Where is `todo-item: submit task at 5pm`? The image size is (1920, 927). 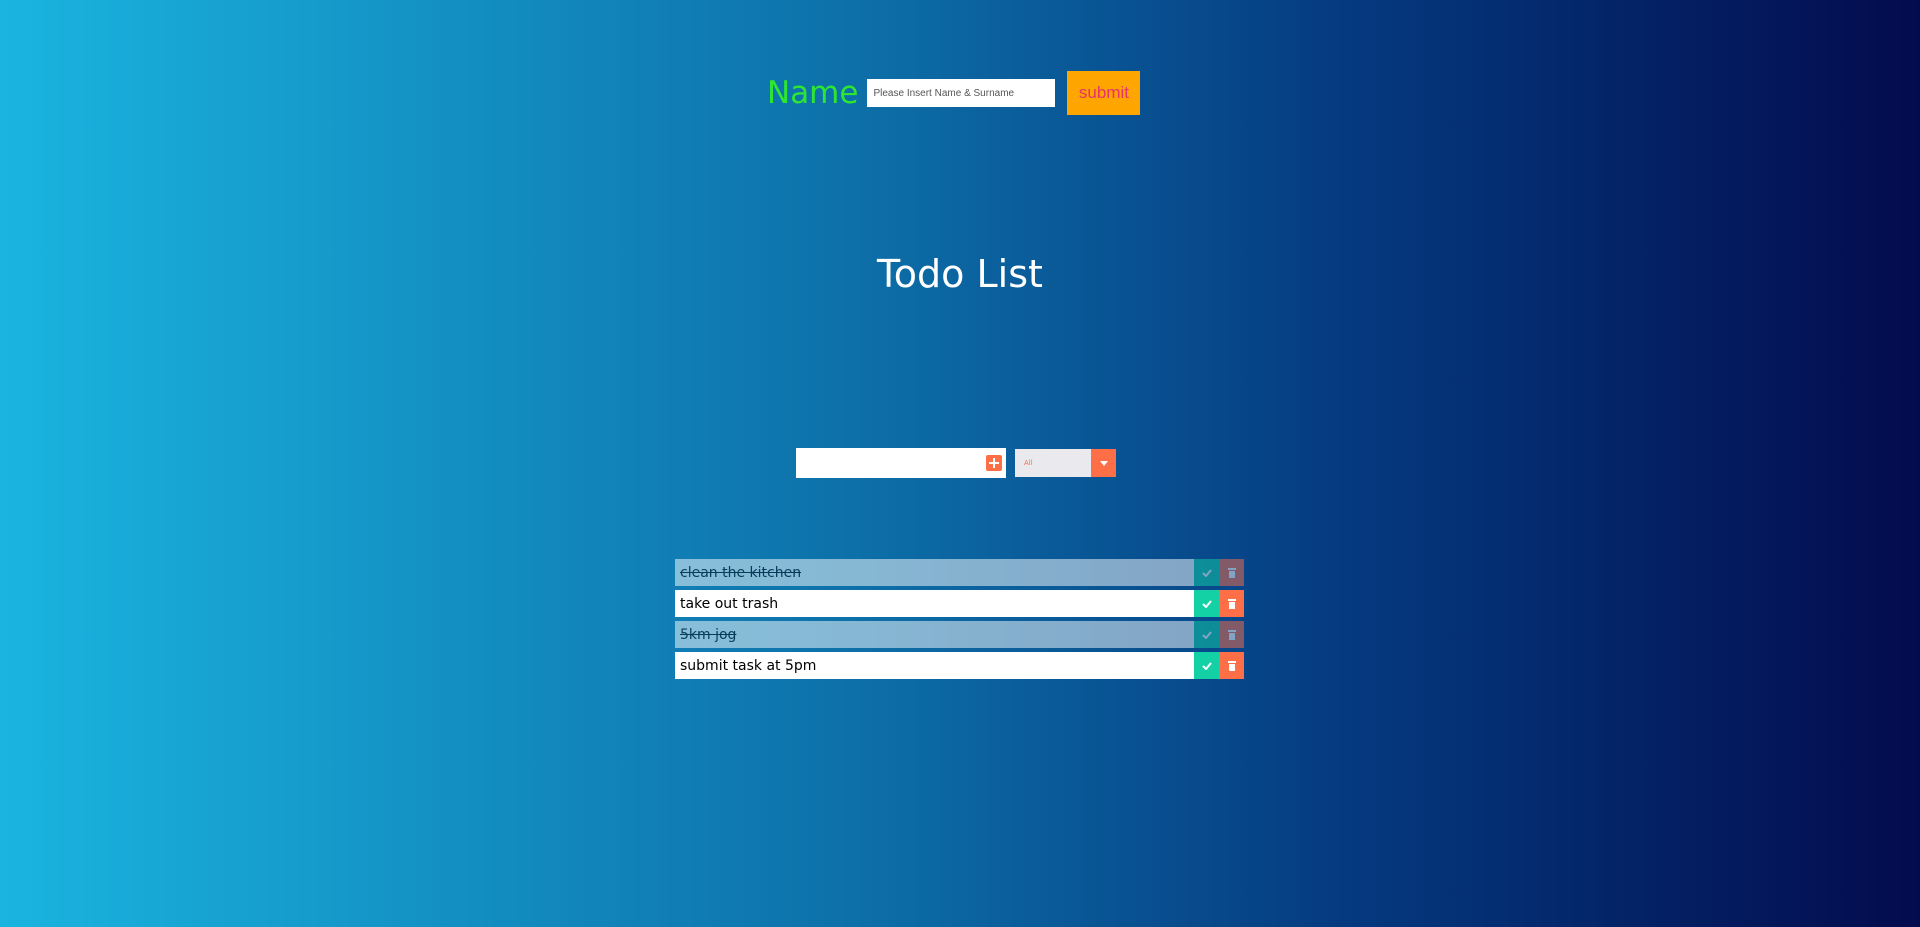 todo-item: submit task at 5pm is located at coordinates (959, 665).